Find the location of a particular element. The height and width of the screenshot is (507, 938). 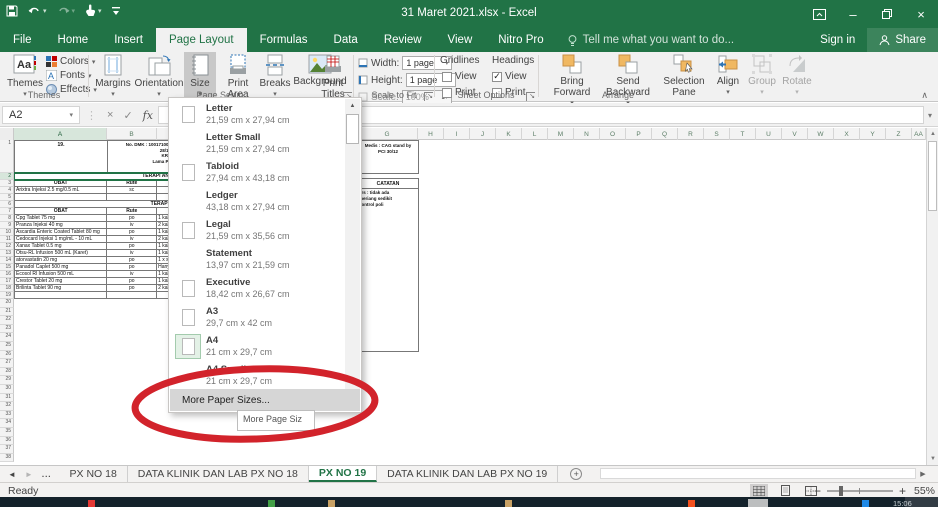

row-header-36: 36 is located at coordinates (7, 441).